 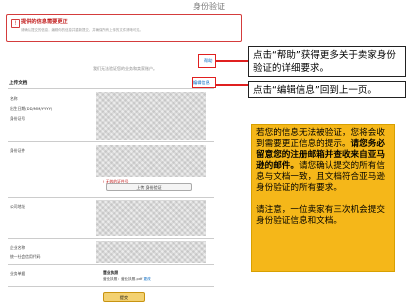 What do you see at coordinates (18, 150) in the screenshot?
I see `id-doc-label: 身份证件` at bounding box center [18, 150].